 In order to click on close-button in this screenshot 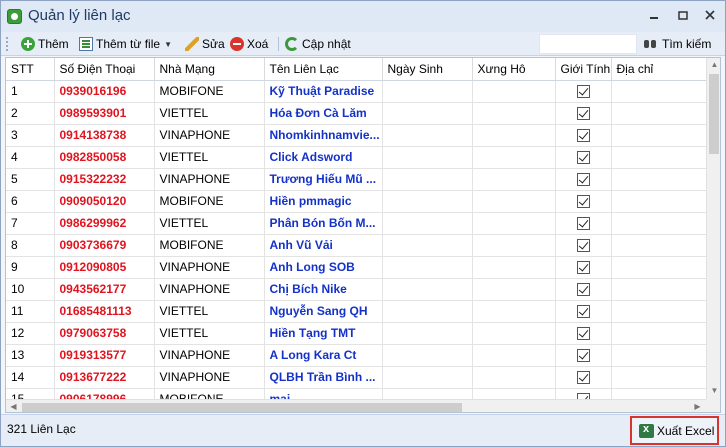, I will do `click(710, 16)`.